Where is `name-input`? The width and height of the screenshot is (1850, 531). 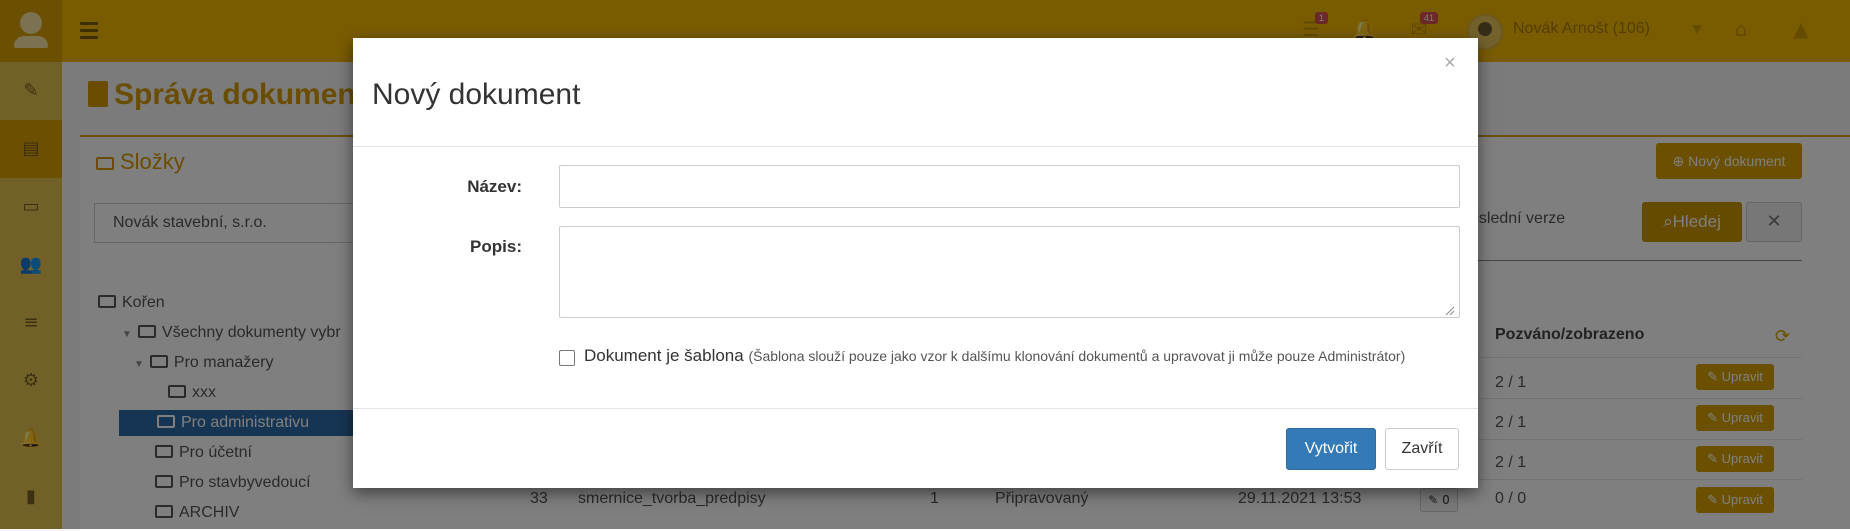
name-input is located at coordinates (1009, 186).